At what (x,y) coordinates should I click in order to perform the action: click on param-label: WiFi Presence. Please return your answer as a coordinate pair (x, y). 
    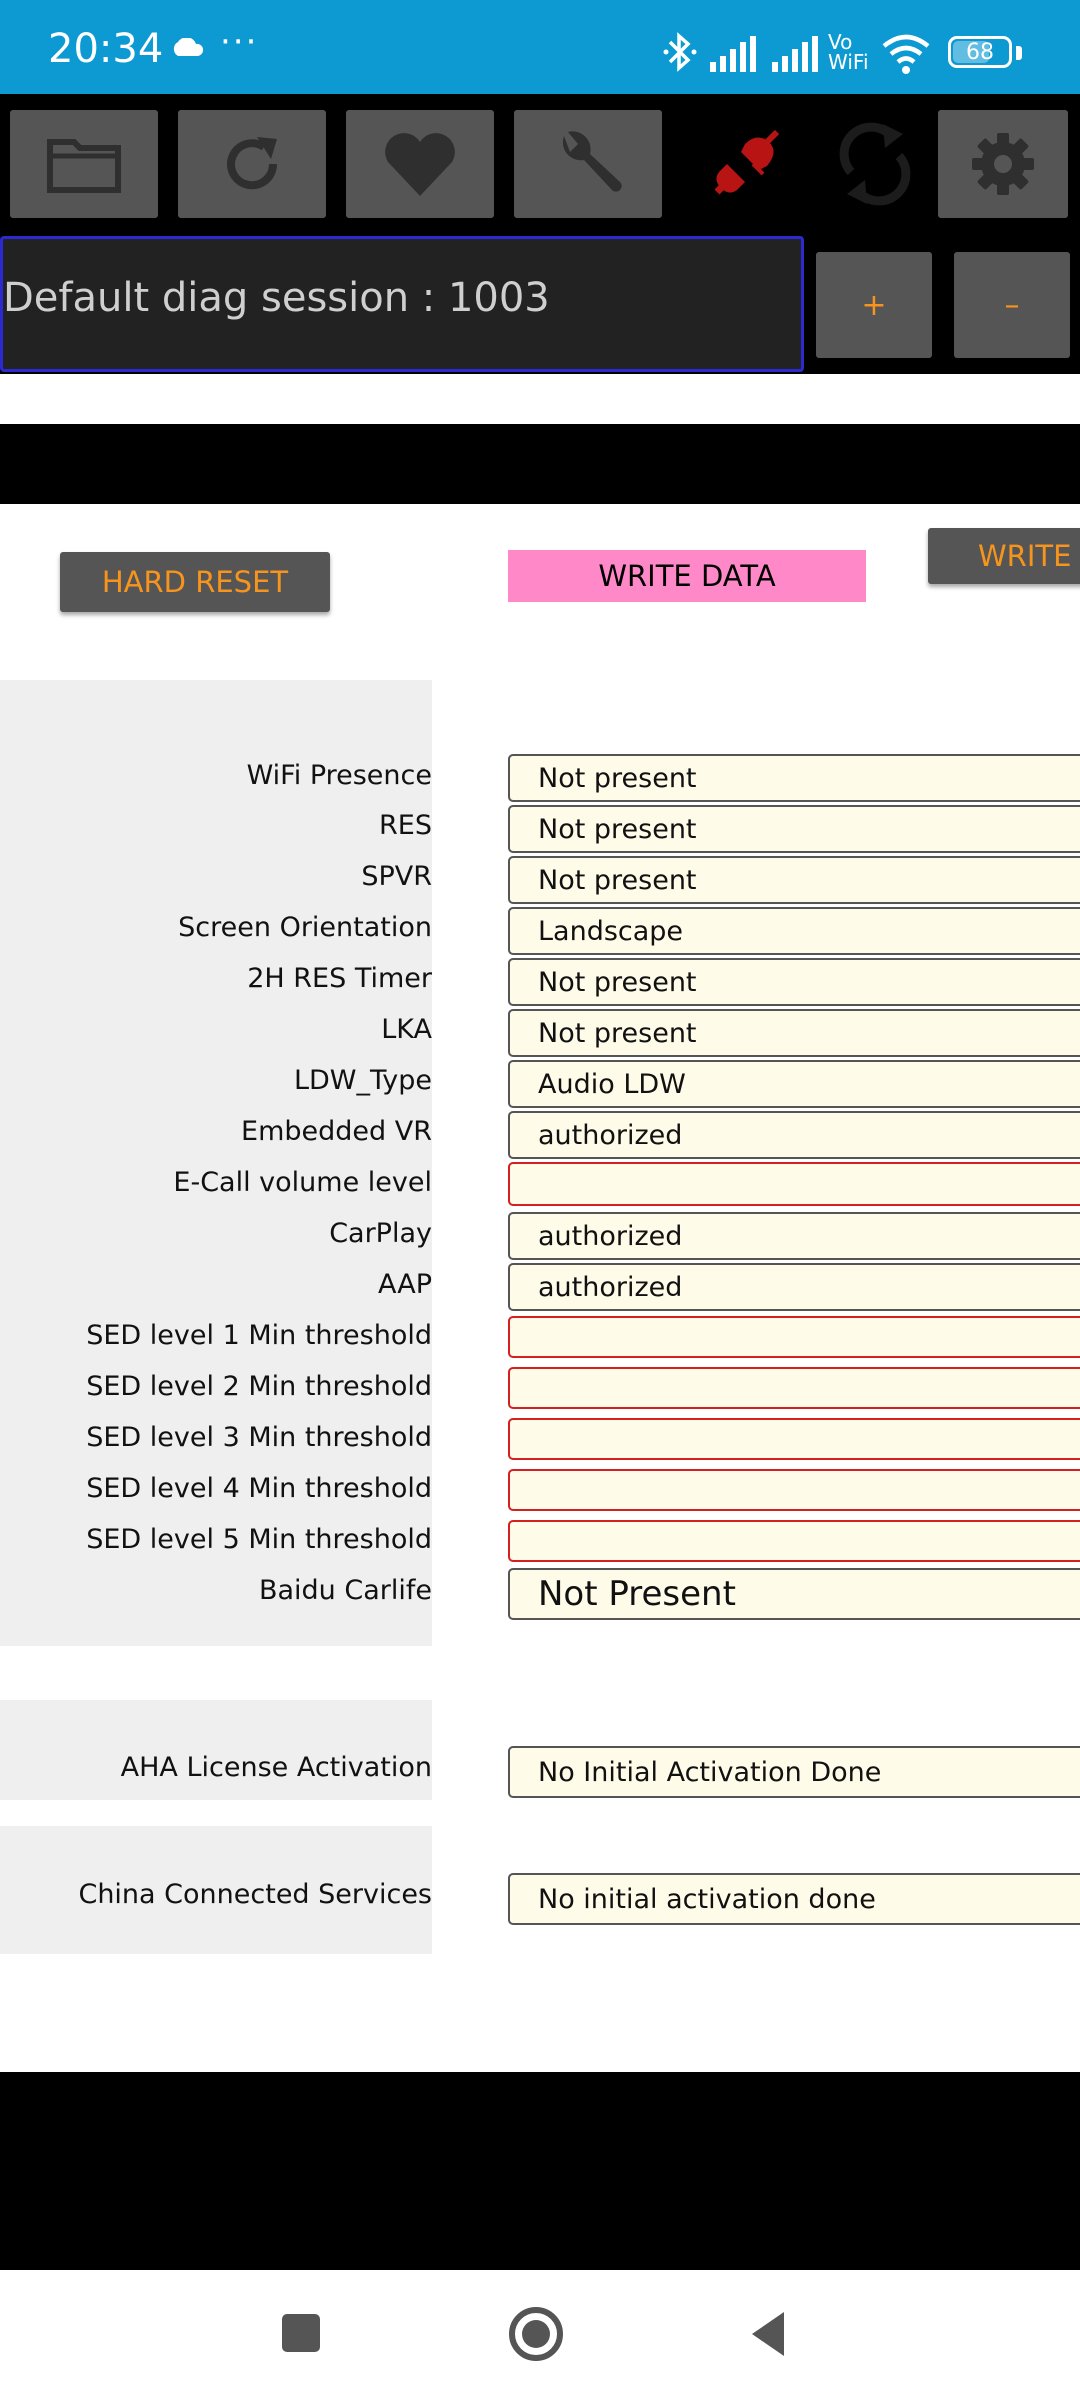
    Looking at the image, I should click on (339, 775).